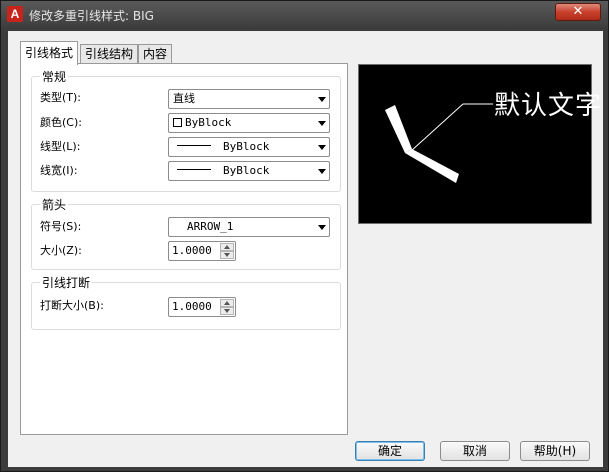 The height and width of the screenshot is (472, 609). I want to click on leader-line, so click(437, 127).